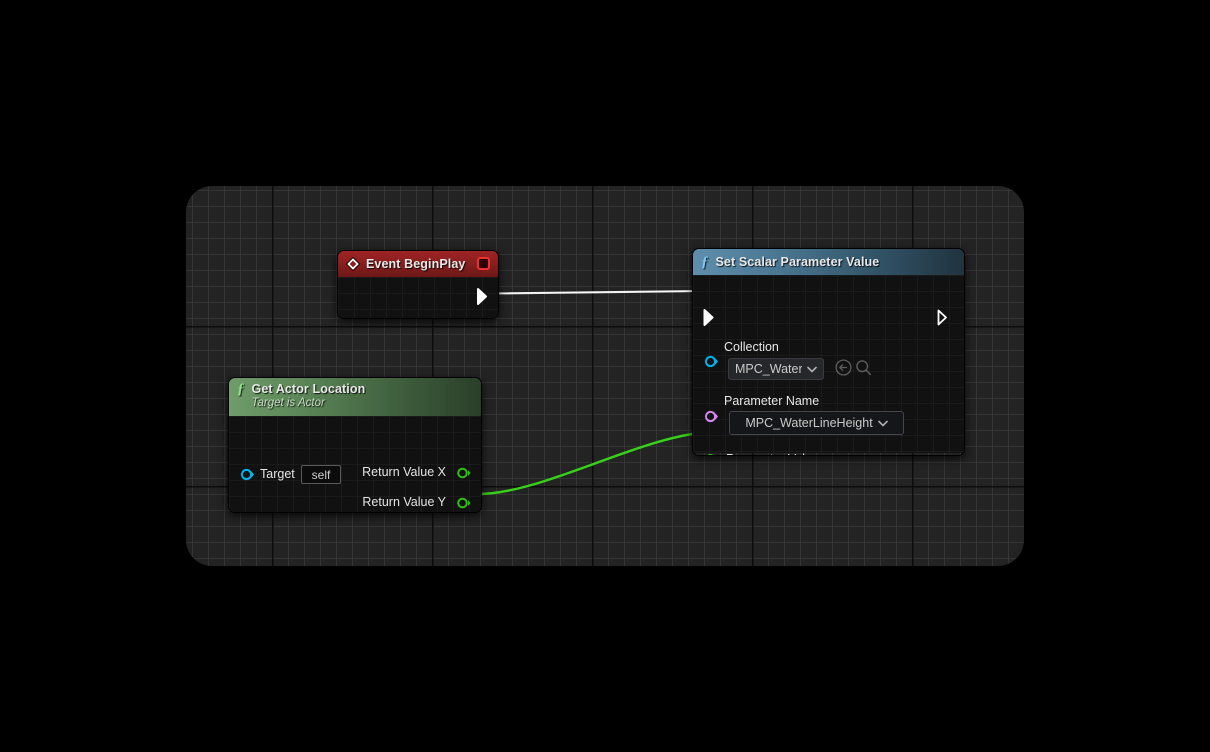 This screenshot has height=752, width=1210. What do you see at coordinates (404, 472) in the screenshot?
I see `return-value-x-label: Return Value X` at bounding box center [404, 472].